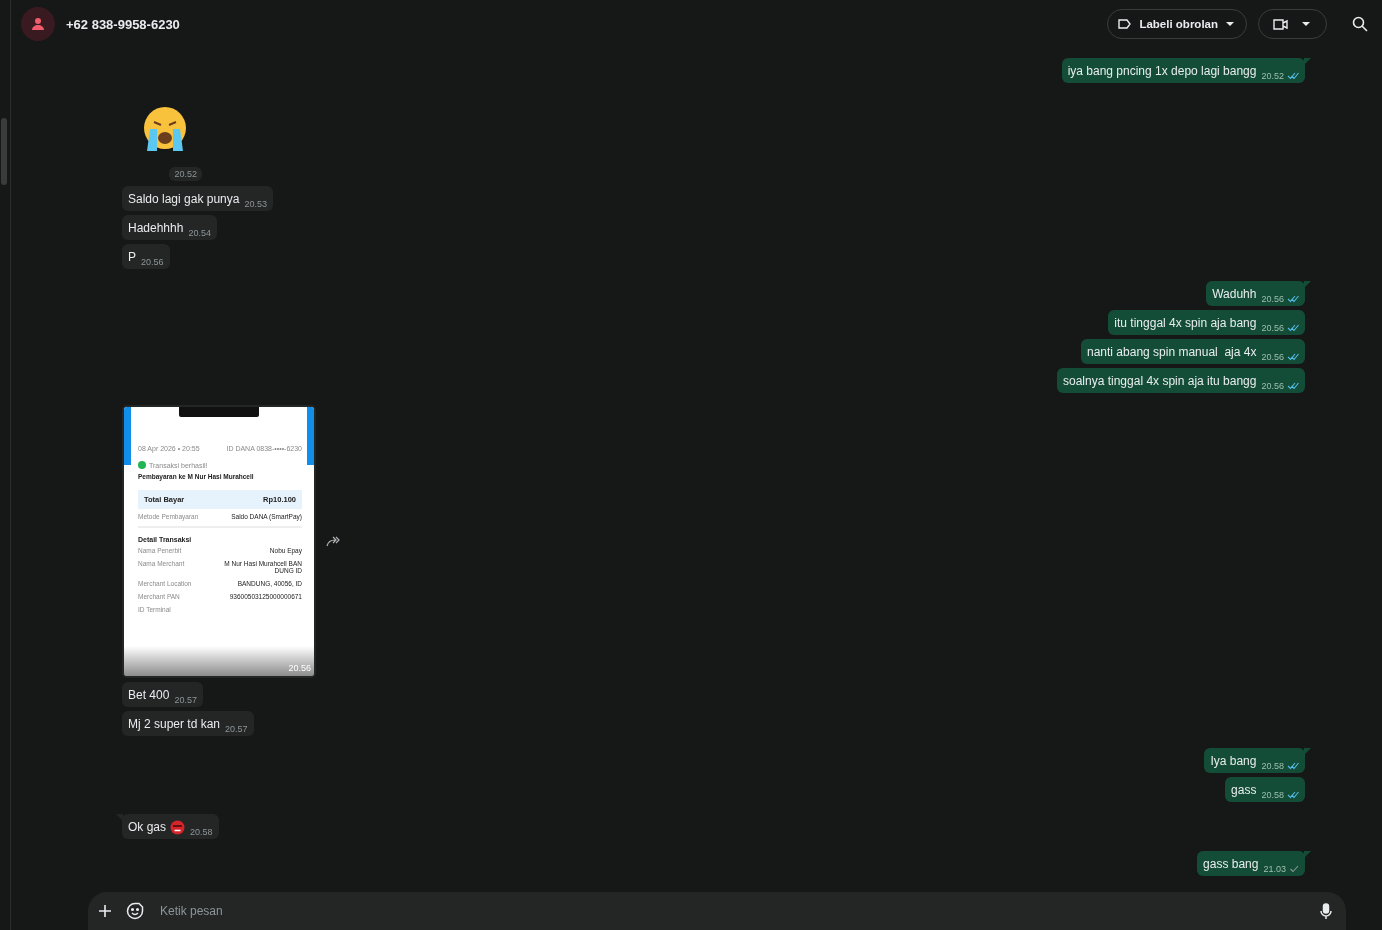 This screenshot has height=930, width=1382. What do you see at coordinates (333, 541) in the screenshot?
I see `forward-icon` at bounding box center [333, 541].